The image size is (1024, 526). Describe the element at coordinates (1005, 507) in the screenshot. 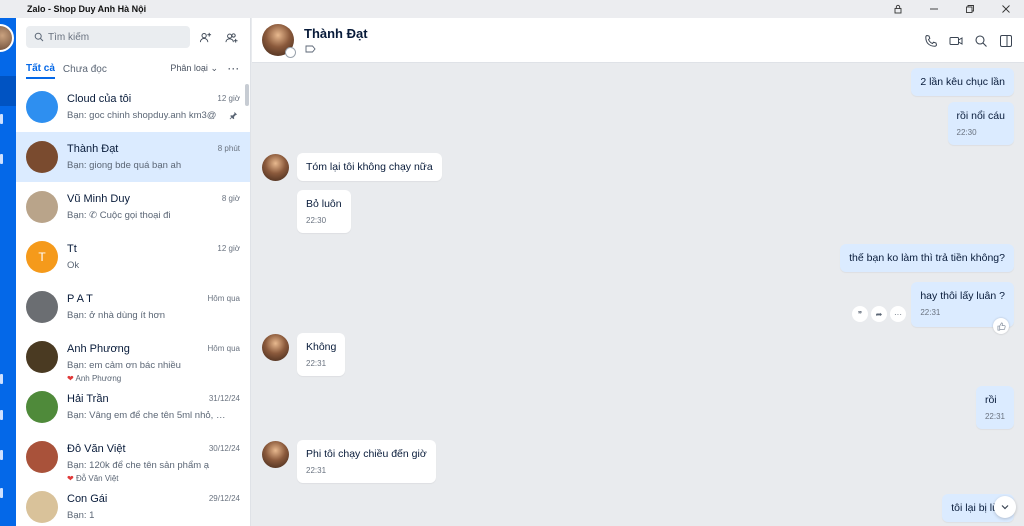

I see `scroll-to-bottom-button` at that location.